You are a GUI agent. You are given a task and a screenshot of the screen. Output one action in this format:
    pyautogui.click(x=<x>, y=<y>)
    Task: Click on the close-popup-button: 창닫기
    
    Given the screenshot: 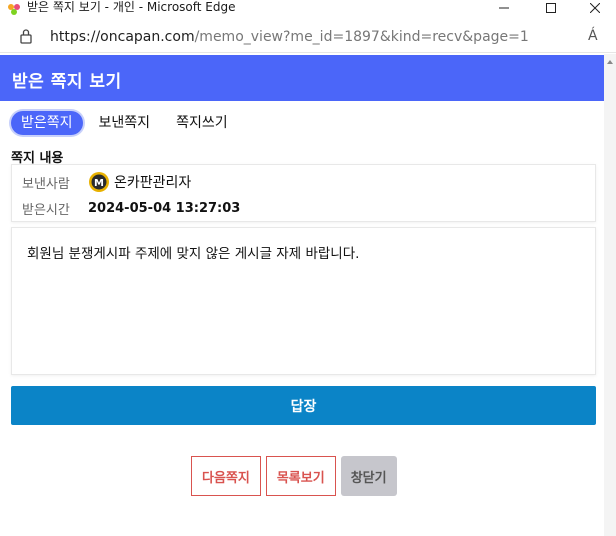 What is the action you would take?
    pyautogui.click(x=368, y=476)
    